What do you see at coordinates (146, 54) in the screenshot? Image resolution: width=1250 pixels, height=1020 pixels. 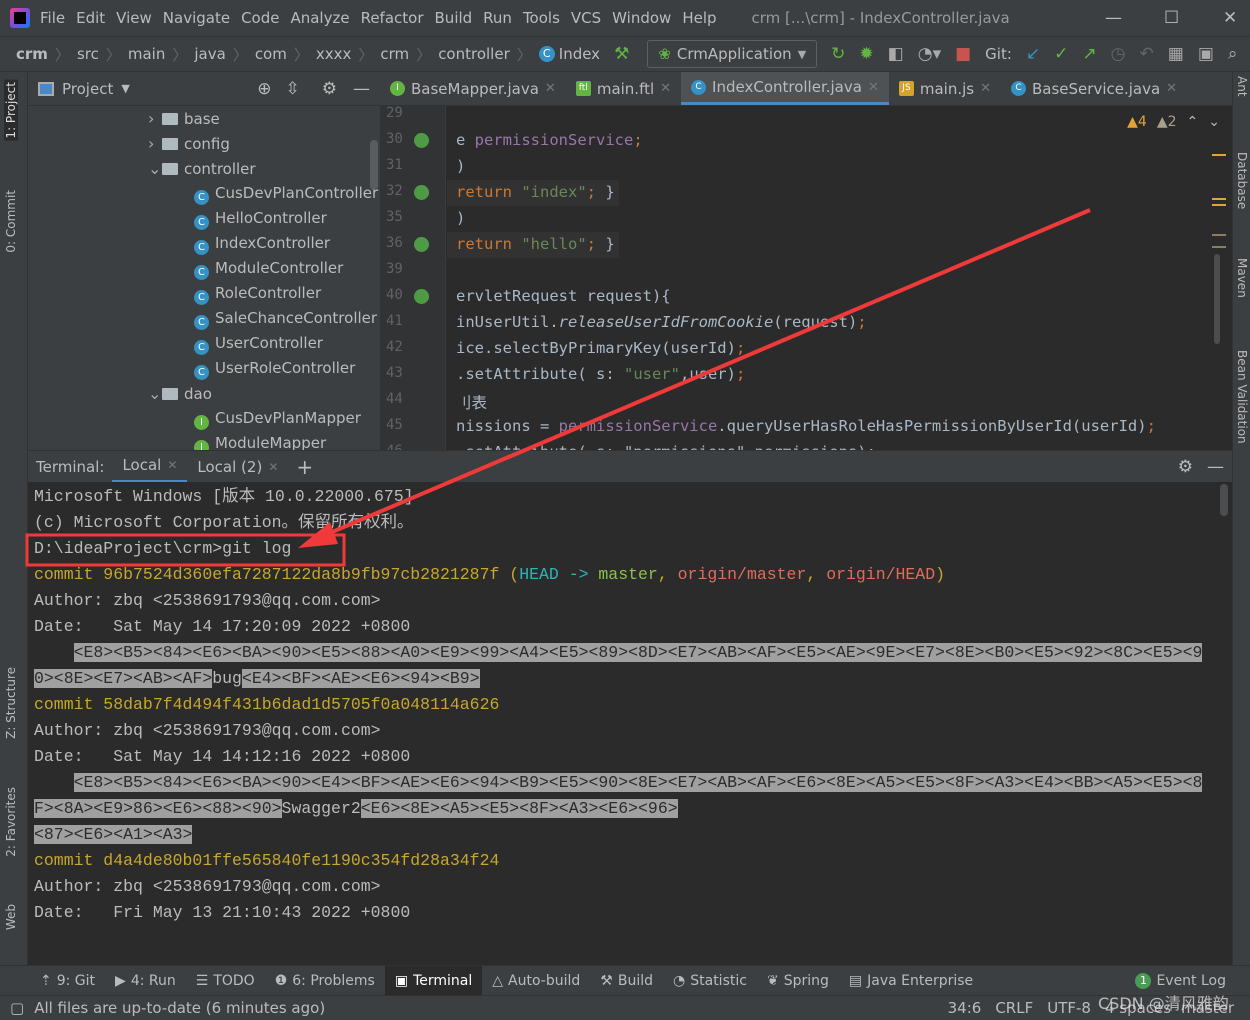 I see `breadcrumb-item: main` at bounding box center [146, 54].